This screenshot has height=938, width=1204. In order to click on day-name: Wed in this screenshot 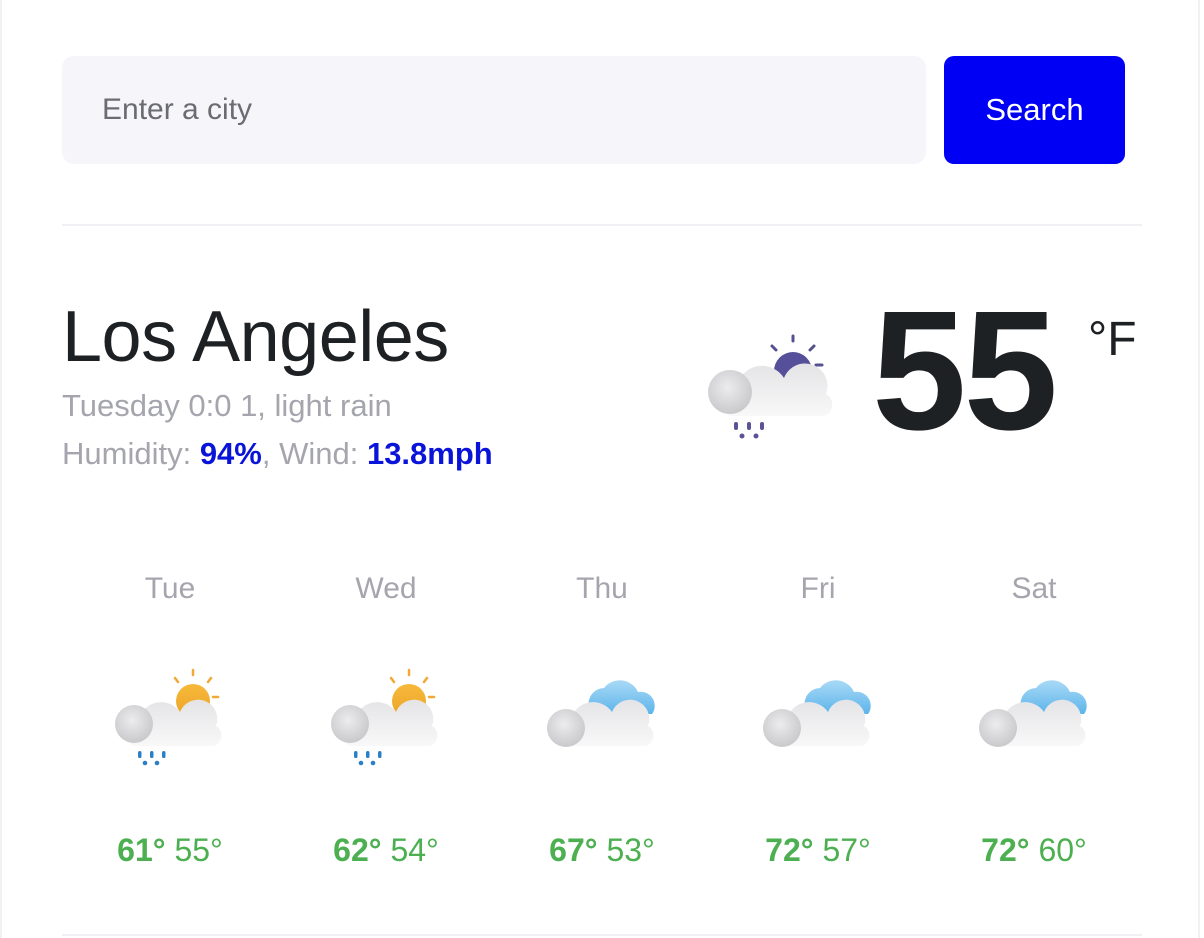, I will do `click(386, 588)`.